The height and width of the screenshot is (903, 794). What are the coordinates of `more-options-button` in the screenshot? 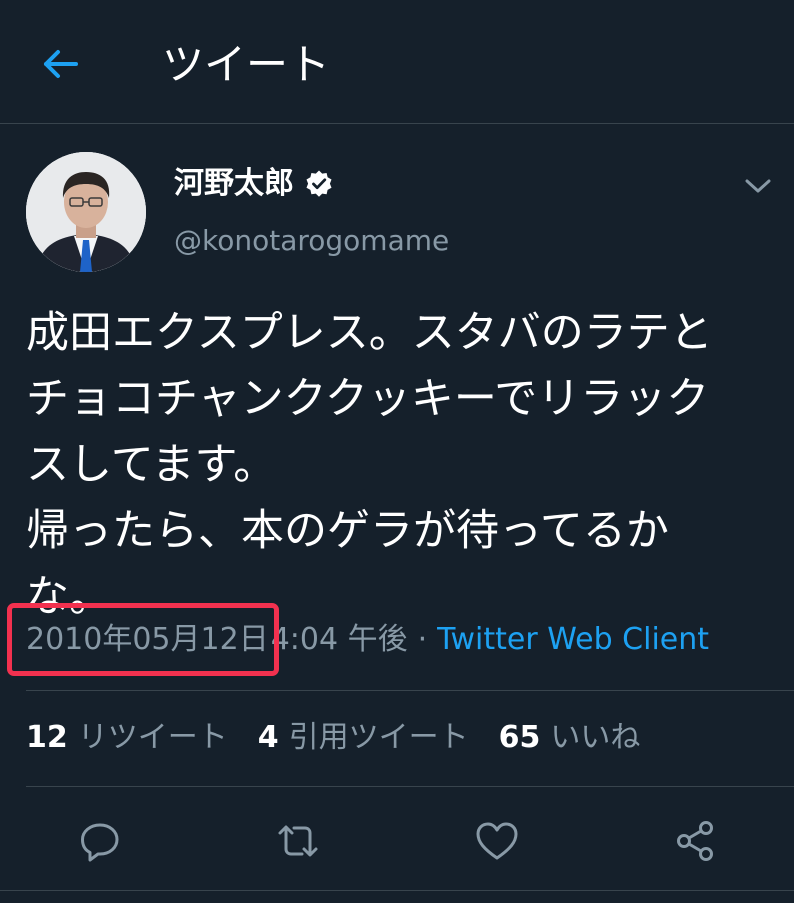 It's located at (758, 186).